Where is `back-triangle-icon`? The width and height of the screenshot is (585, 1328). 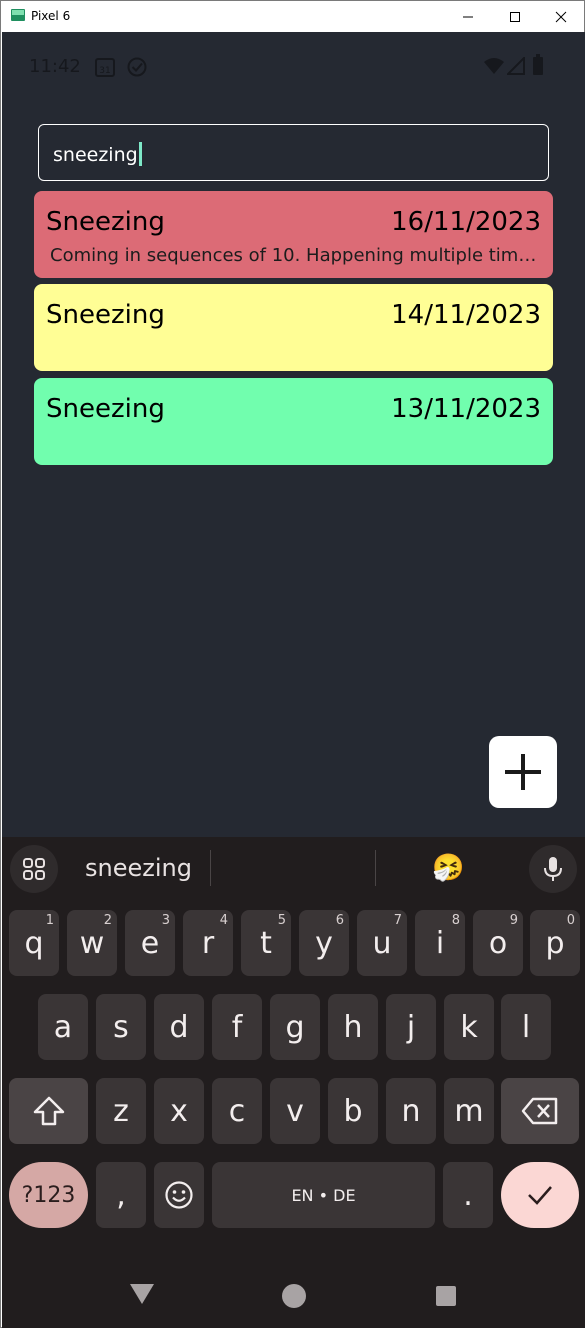
back-triangle-icon is located at coordinates (142, 1294).